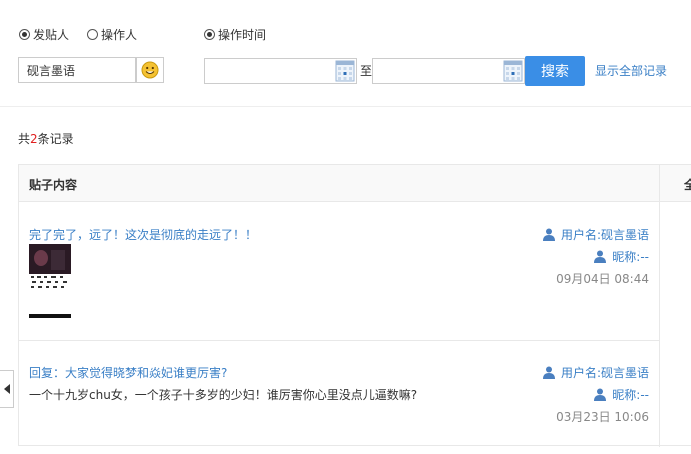 The width and height of the screenshot is (691, 454). What do you see at coordinates (345, 106) in the screenshot?
I see `section-divider` at bounding box center [345, 106].